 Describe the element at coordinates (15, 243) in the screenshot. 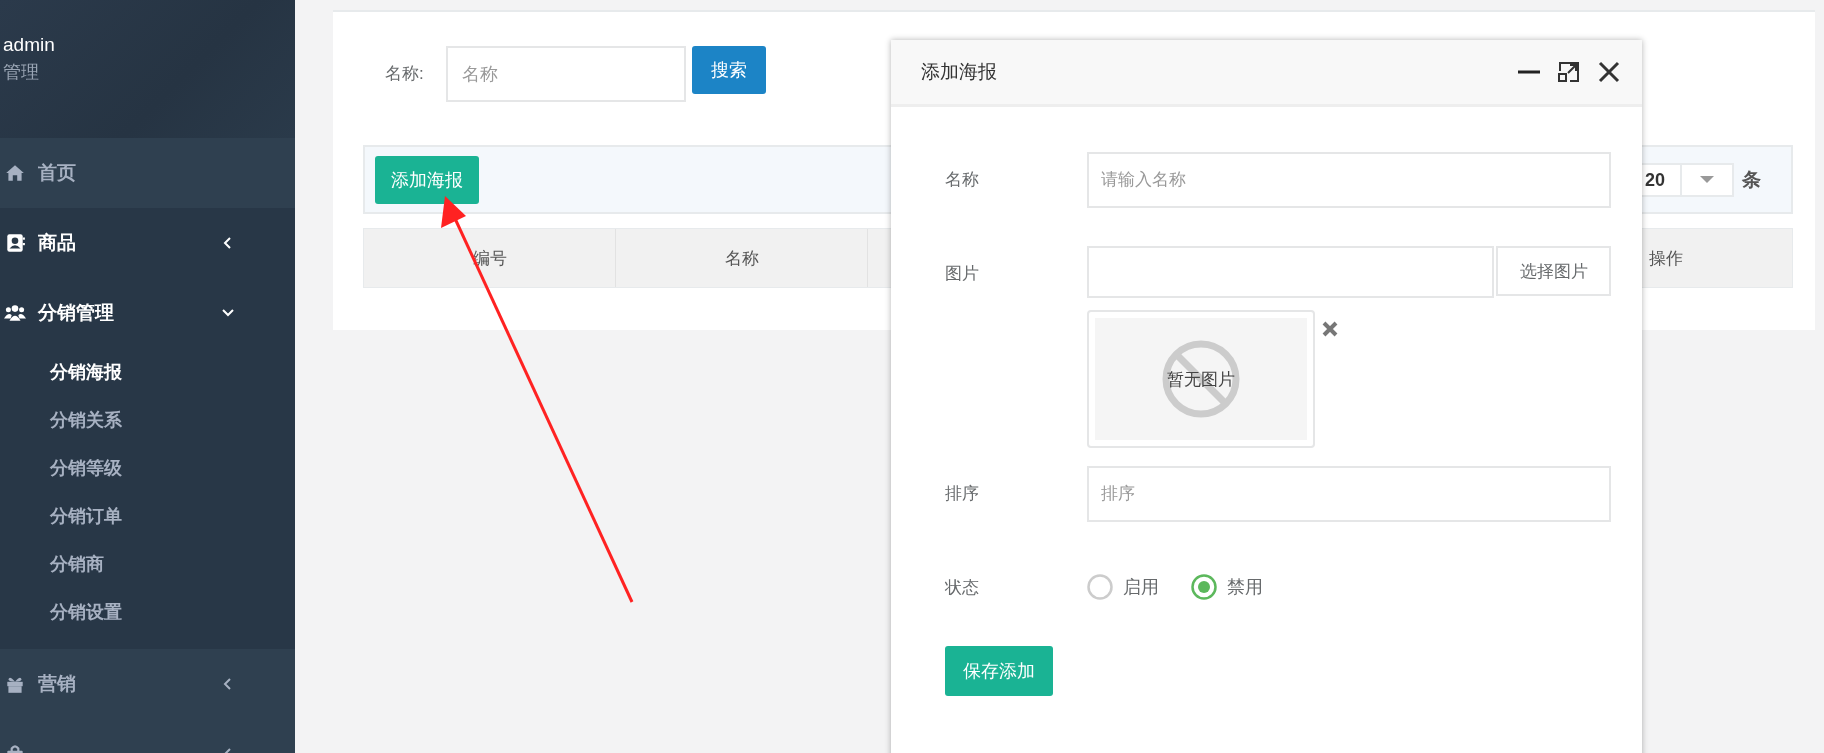

I see `contact-card-icon` at that location.